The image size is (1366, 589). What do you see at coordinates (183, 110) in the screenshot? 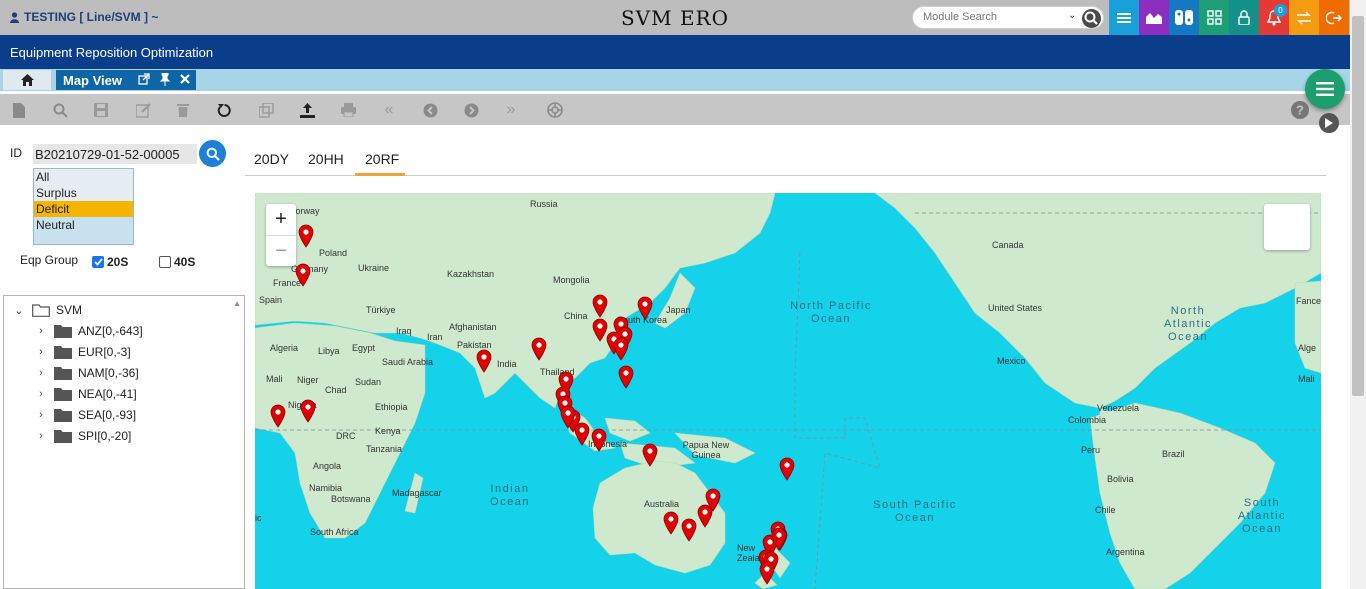
I see `delete-icon` at bounding box center [183, 110].